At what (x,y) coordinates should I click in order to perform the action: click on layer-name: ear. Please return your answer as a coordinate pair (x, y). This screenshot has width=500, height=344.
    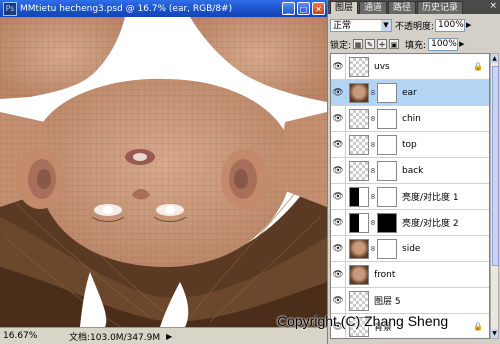
    Looking at the image, I should click on (409, 92).